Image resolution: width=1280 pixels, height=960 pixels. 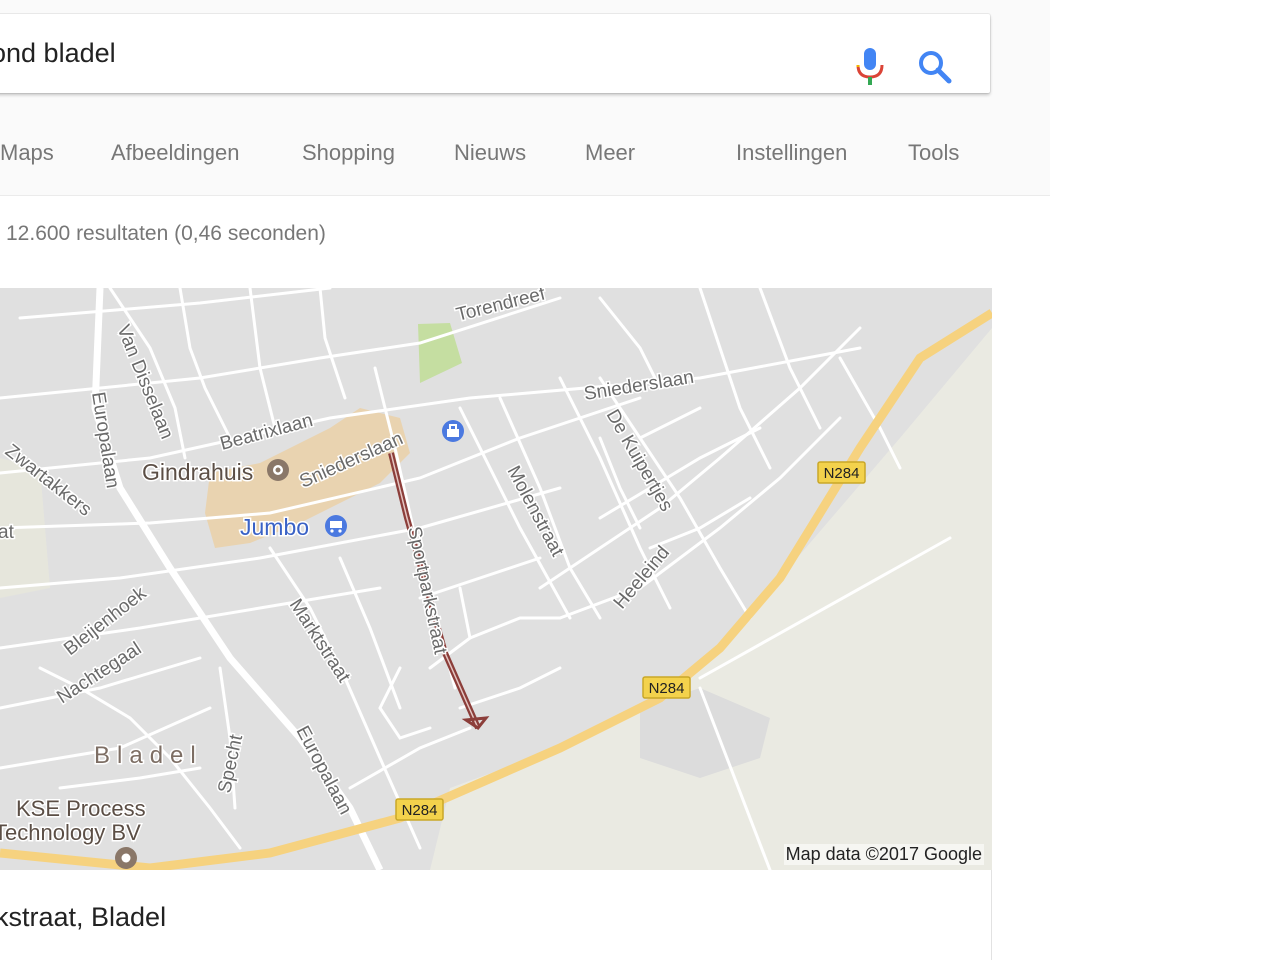 What do you see at coordinates (27, 153) in the screenshot?
I see `tab-maps: Maps` at bounding box center [27, 153].